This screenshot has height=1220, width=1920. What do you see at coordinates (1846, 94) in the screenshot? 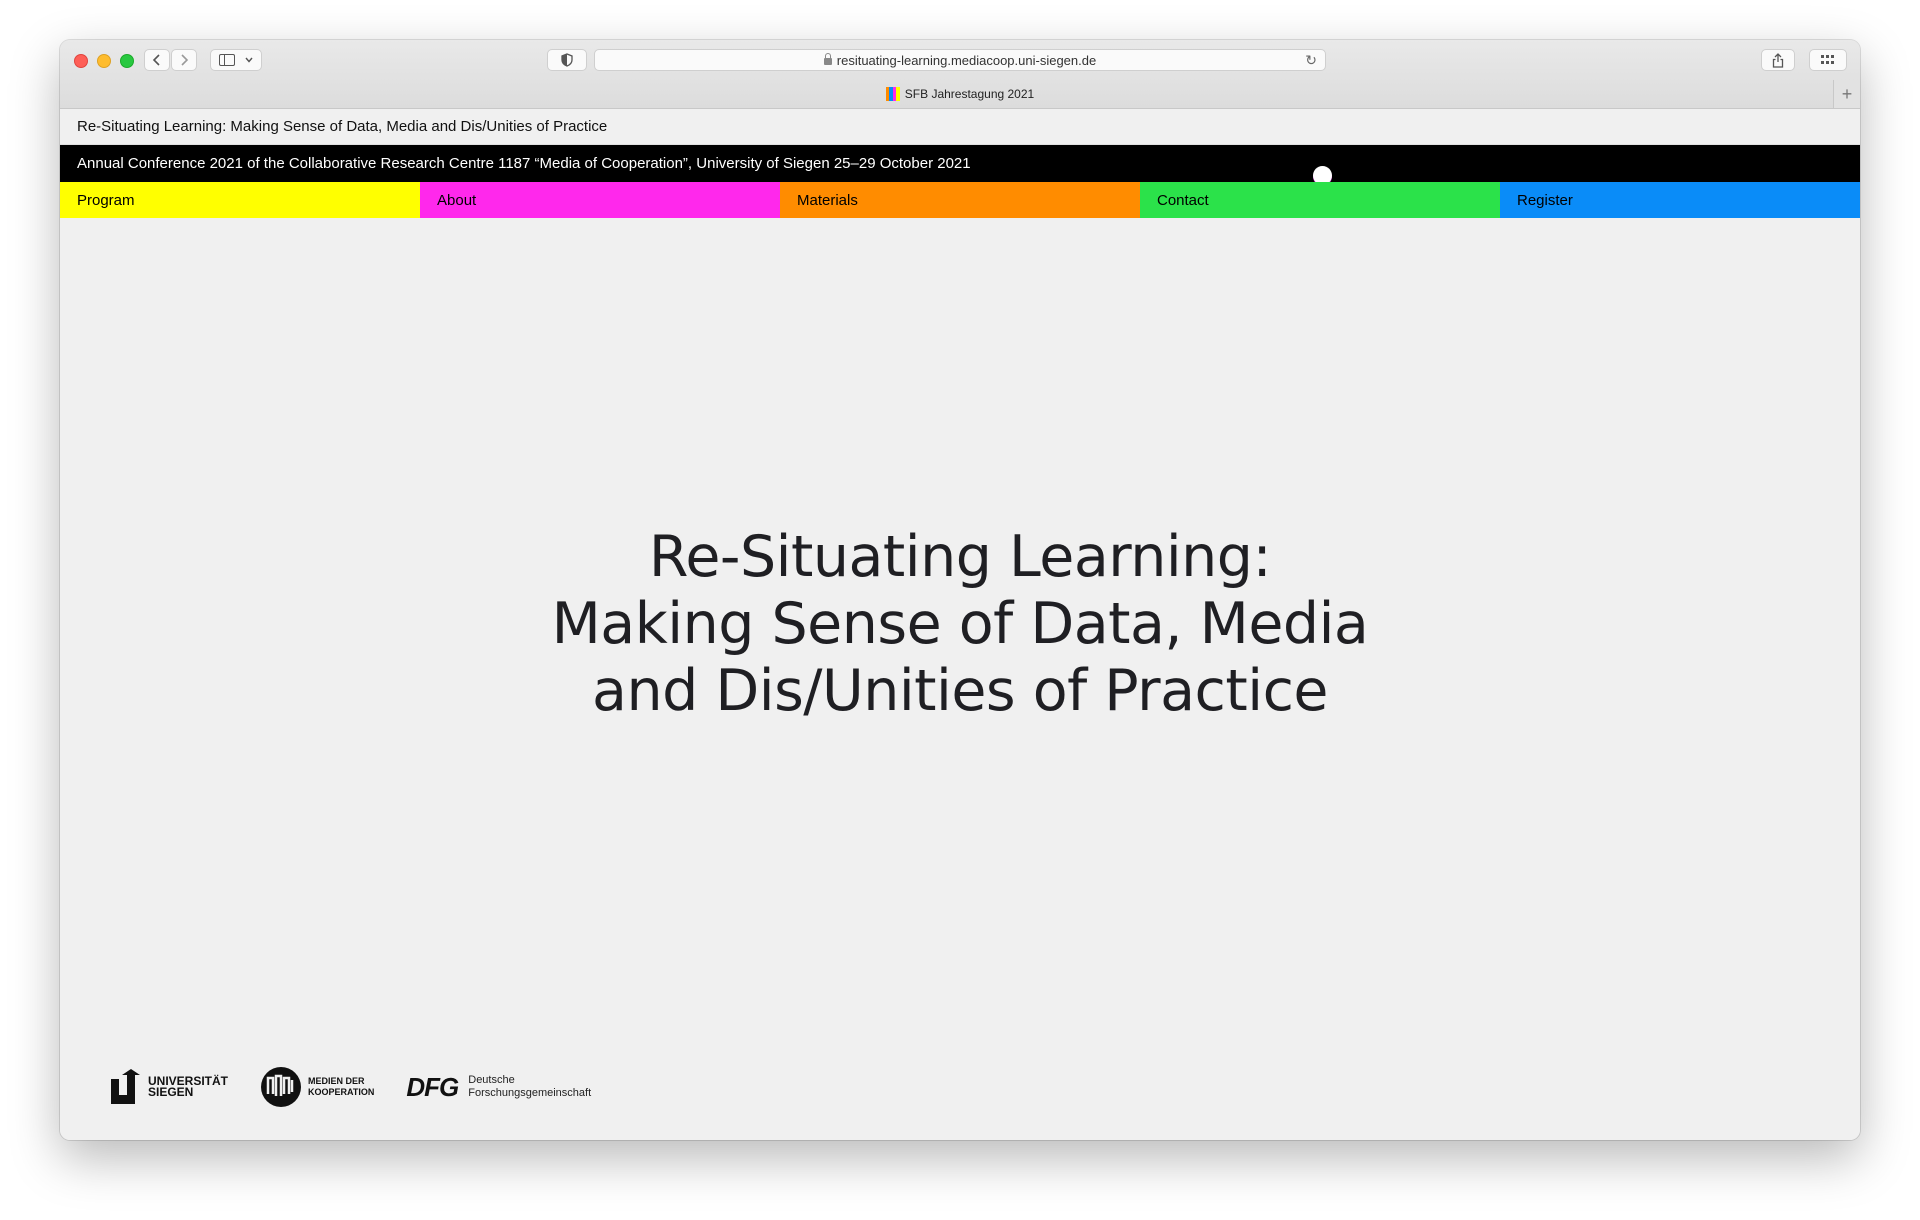
I see `new-tab-button: +` at bounding box center [1846, 94].